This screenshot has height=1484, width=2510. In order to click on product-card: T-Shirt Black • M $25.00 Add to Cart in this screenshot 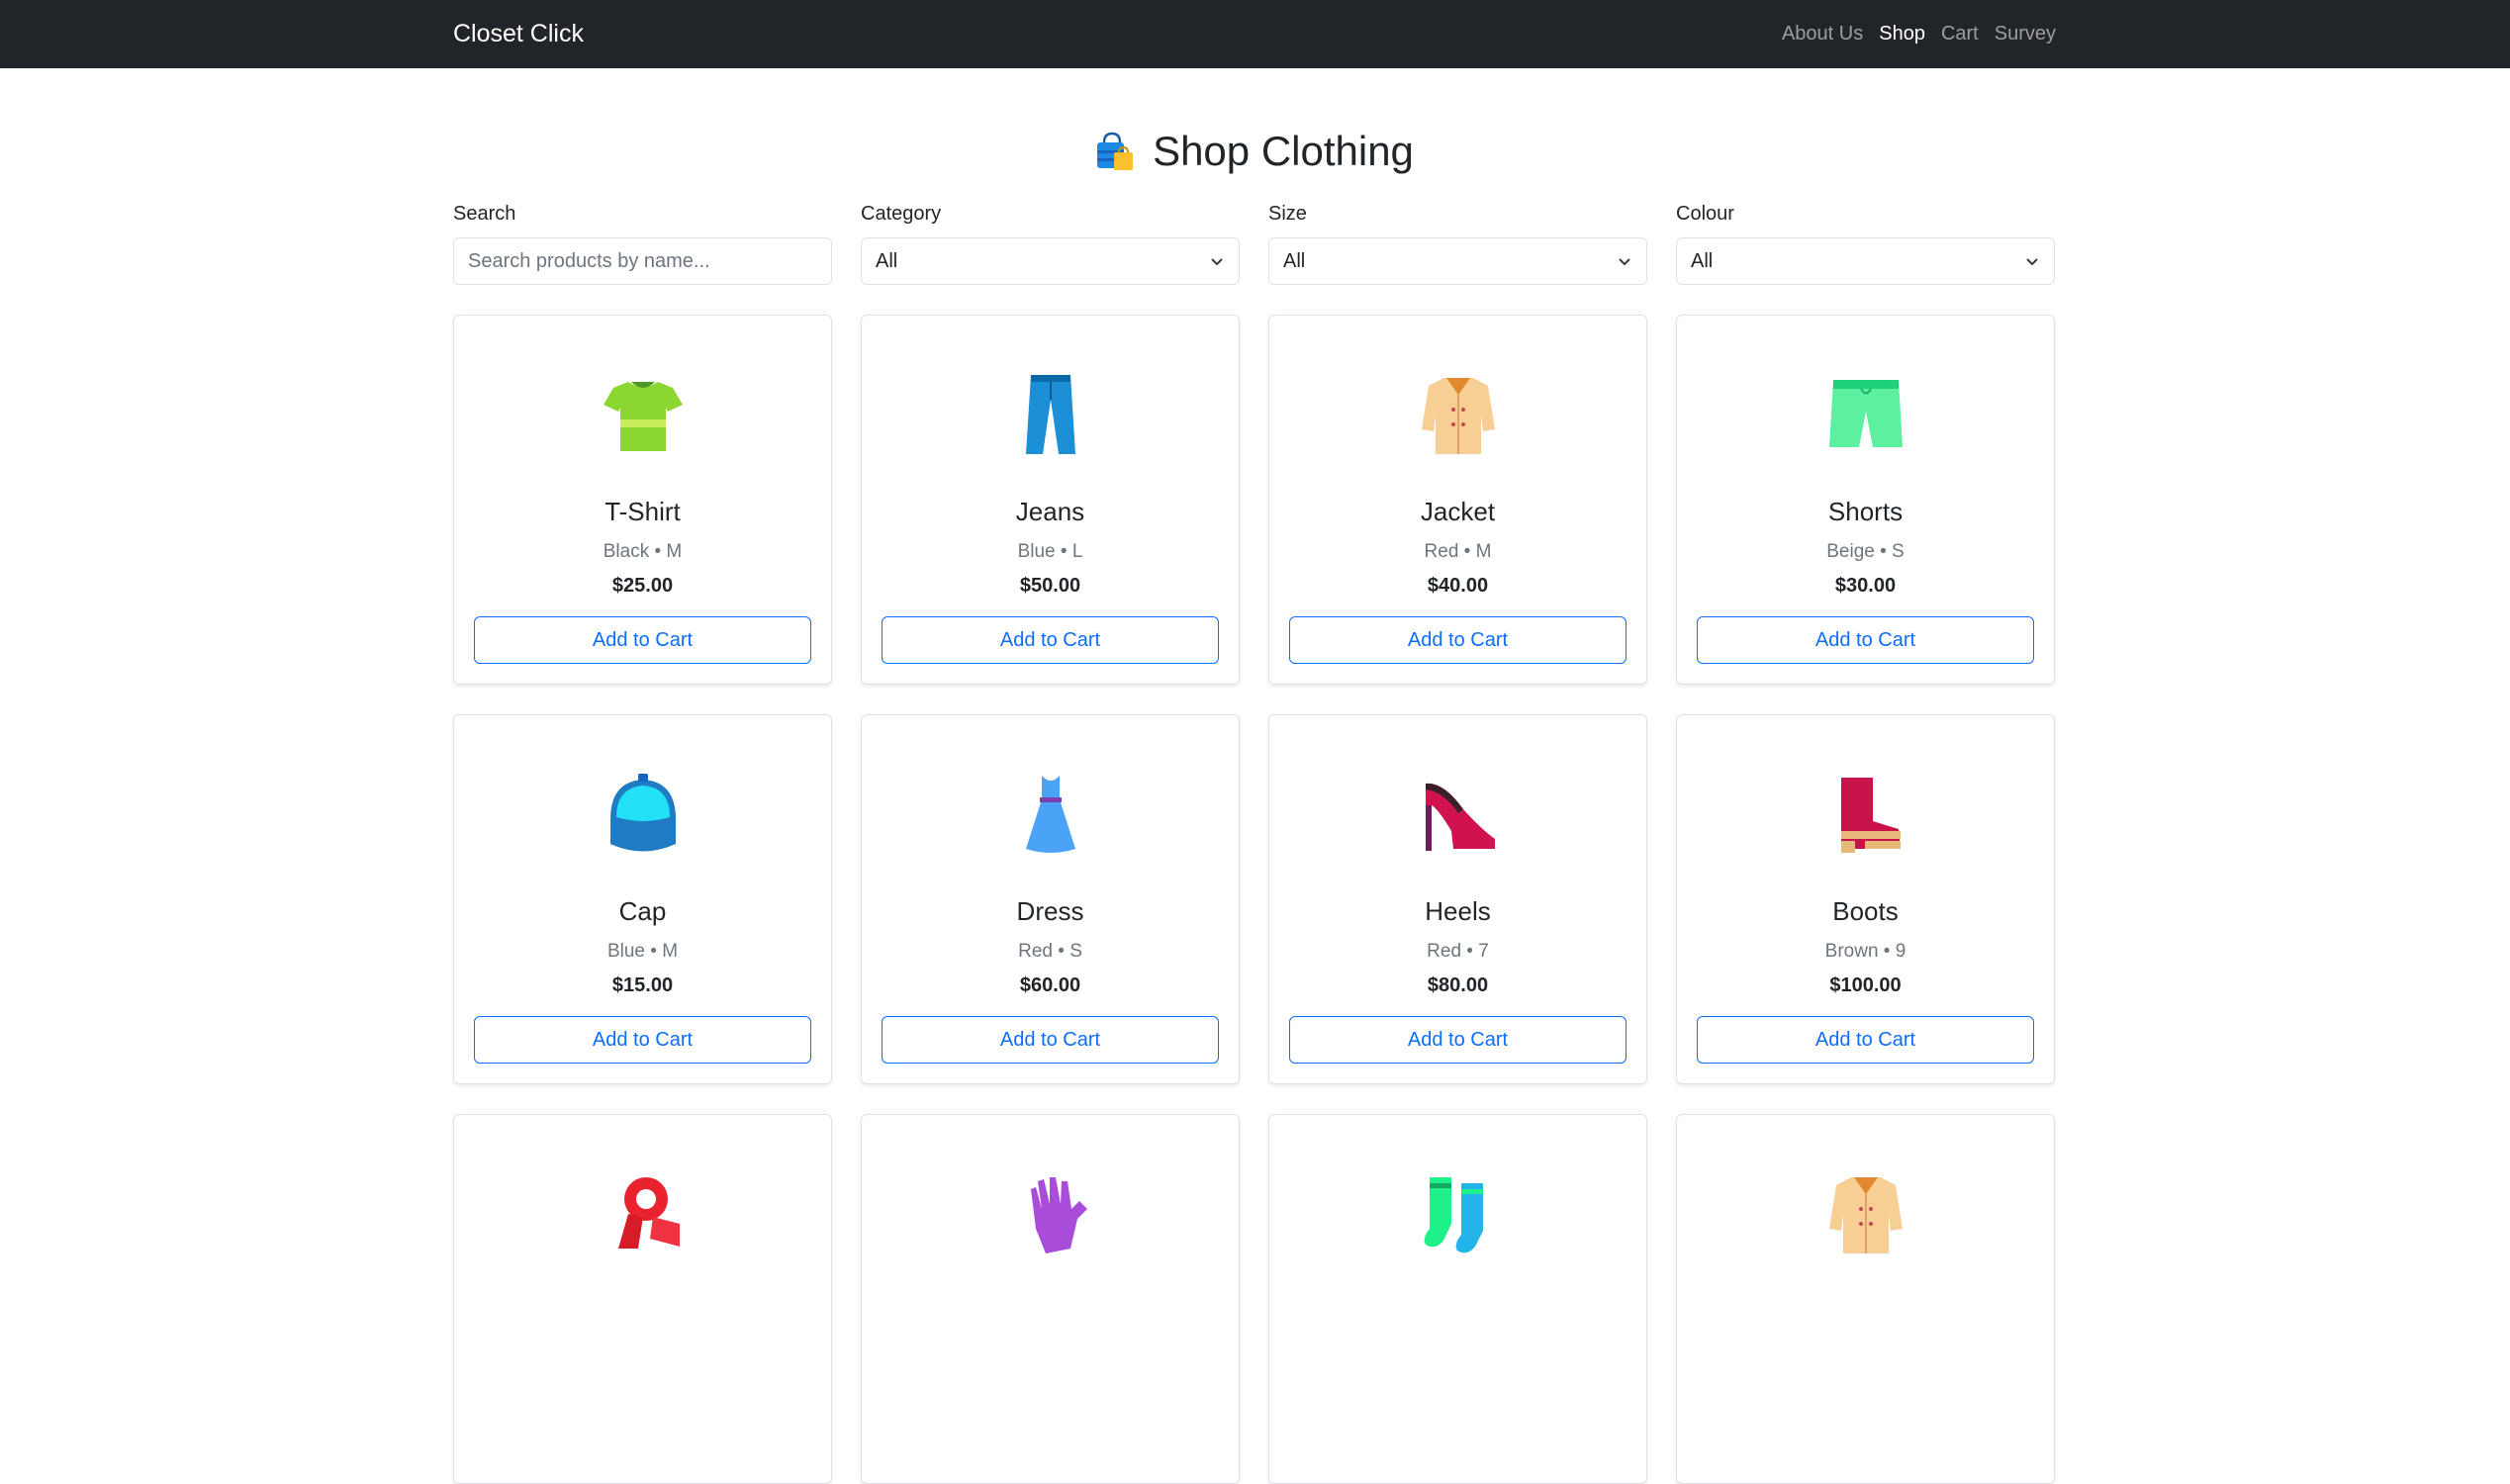, I will do `click(642, 500)`.